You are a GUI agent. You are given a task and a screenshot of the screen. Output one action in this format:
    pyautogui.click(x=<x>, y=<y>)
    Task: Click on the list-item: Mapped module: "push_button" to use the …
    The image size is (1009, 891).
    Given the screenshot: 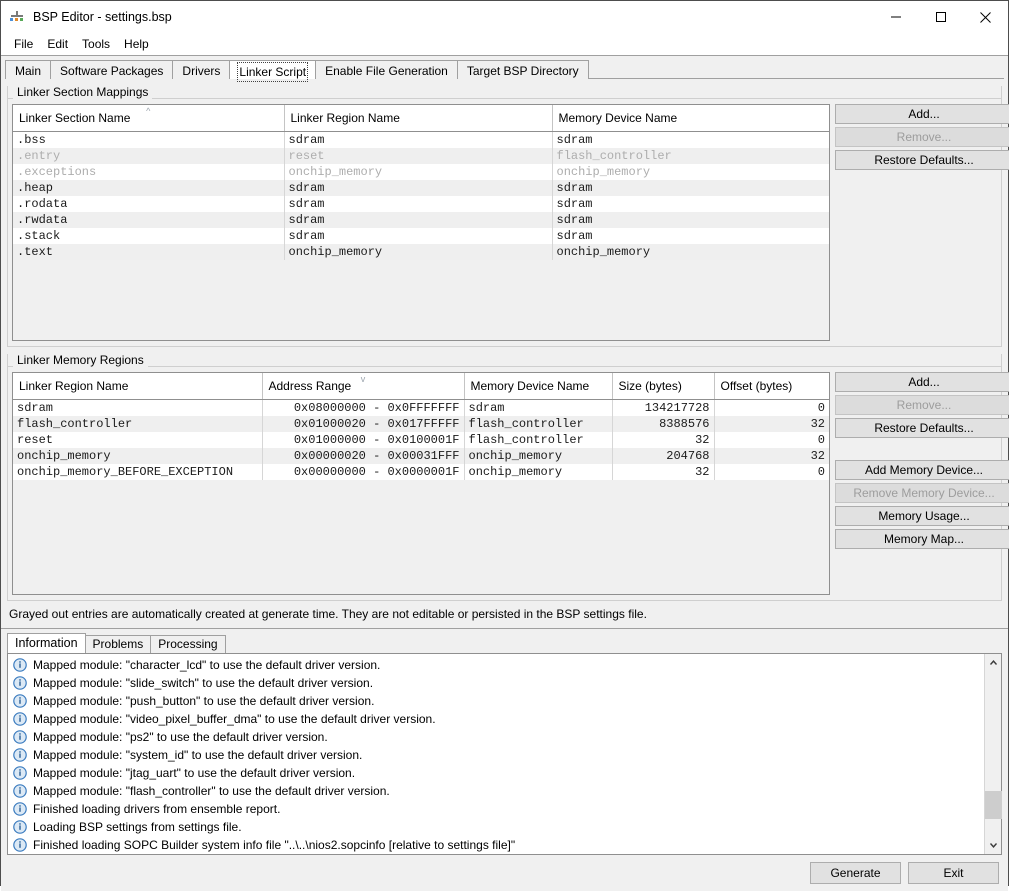 What is the action you would take?
    pyautogui.click(x=496, y=701)
    